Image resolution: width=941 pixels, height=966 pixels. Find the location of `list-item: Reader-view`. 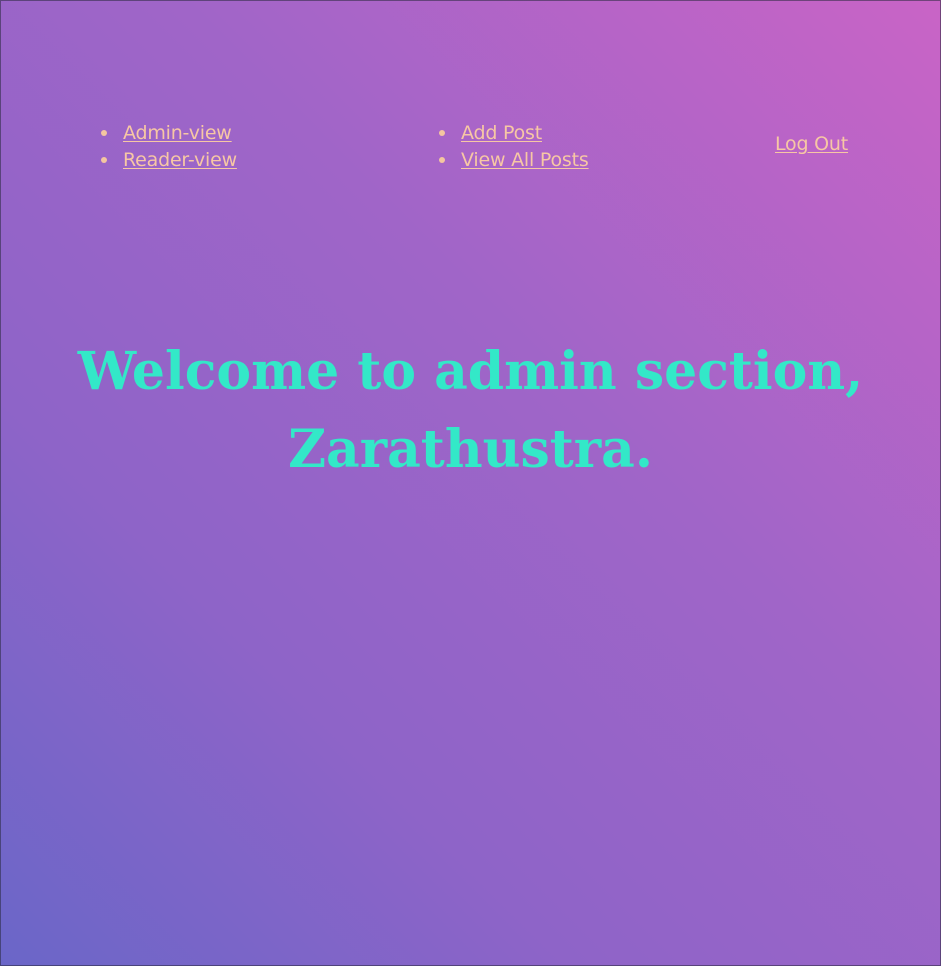

list-item: Reader-view is located at coordinates (169, 159).